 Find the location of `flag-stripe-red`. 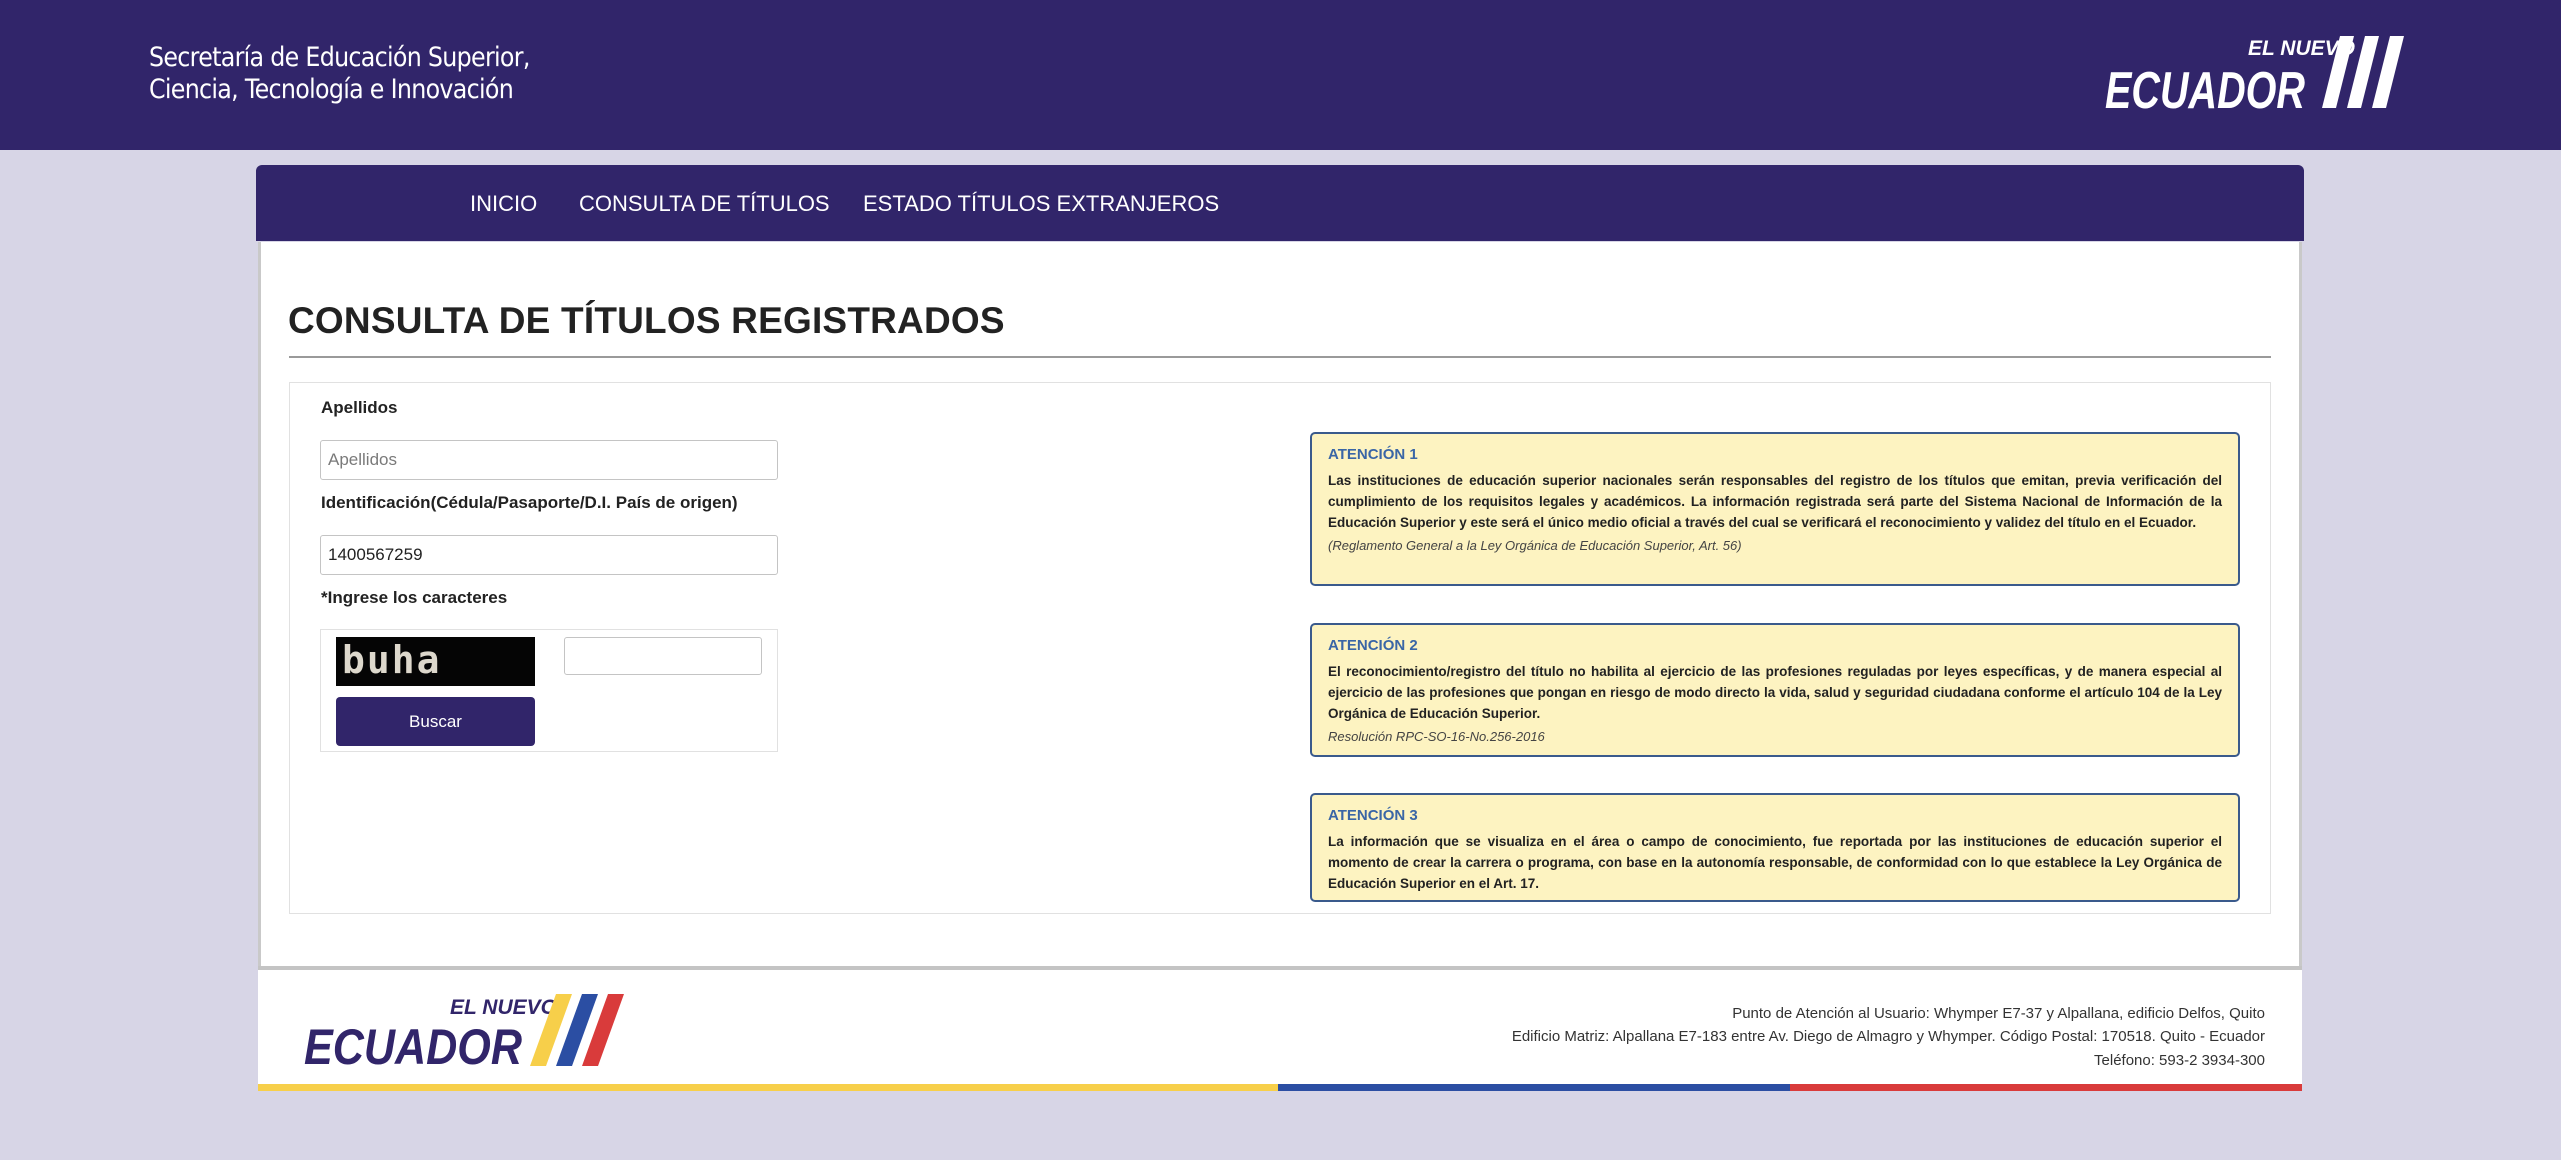

flag-stripe-red is located at coordinates (2046, 1087).